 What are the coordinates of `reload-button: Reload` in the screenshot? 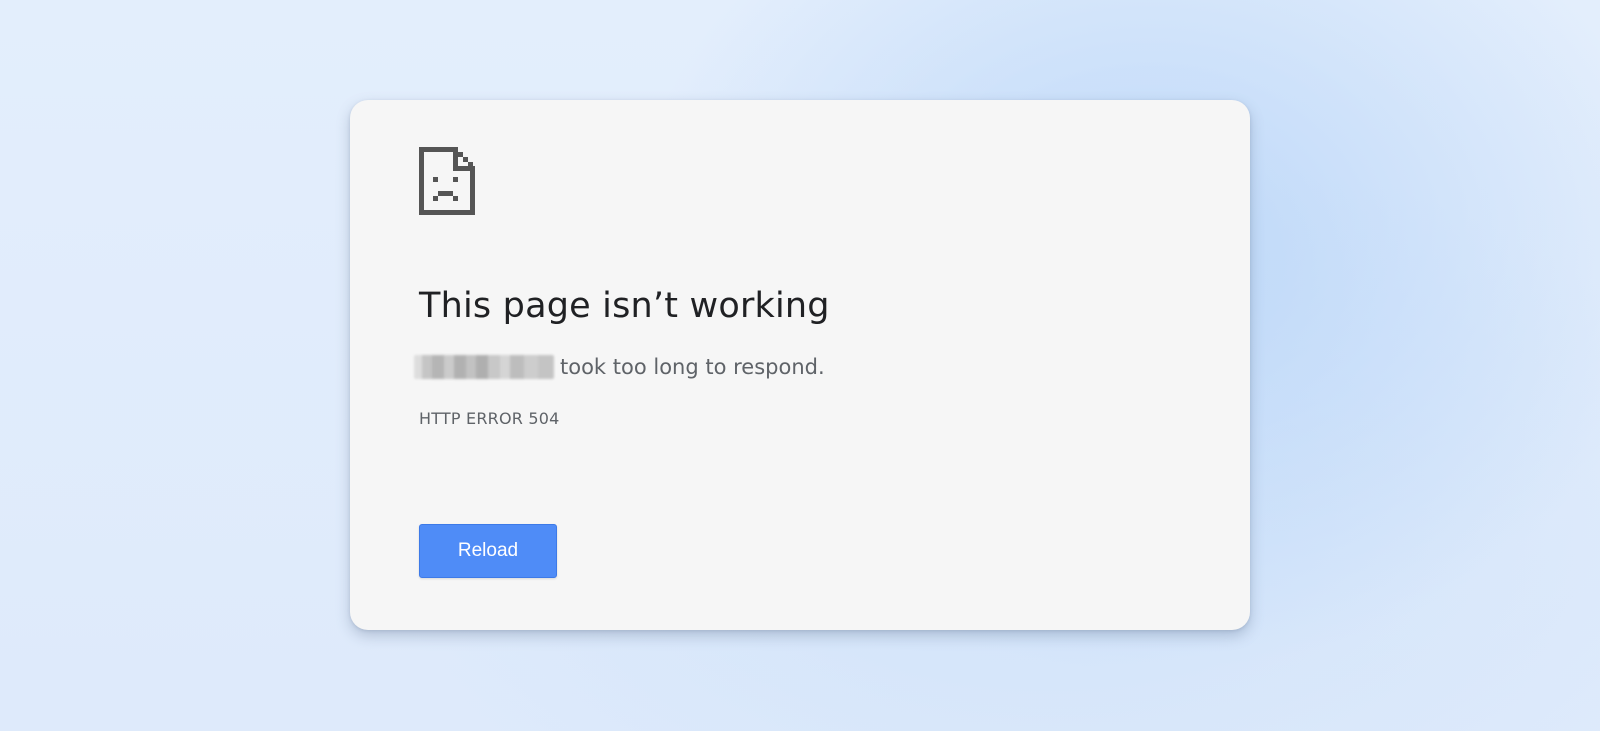 It's located at (488, 551).